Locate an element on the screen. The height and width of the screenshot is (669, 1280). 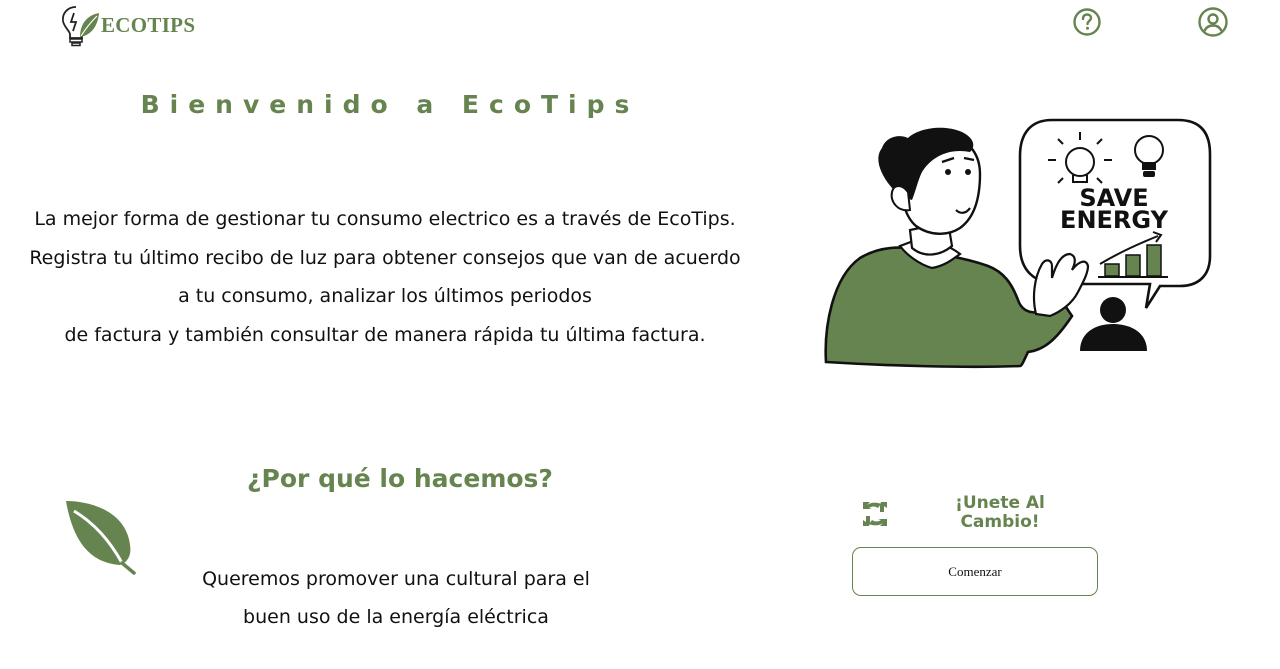
why-line: Queremos promover una cultural para el is located at coordinates (396, 579).